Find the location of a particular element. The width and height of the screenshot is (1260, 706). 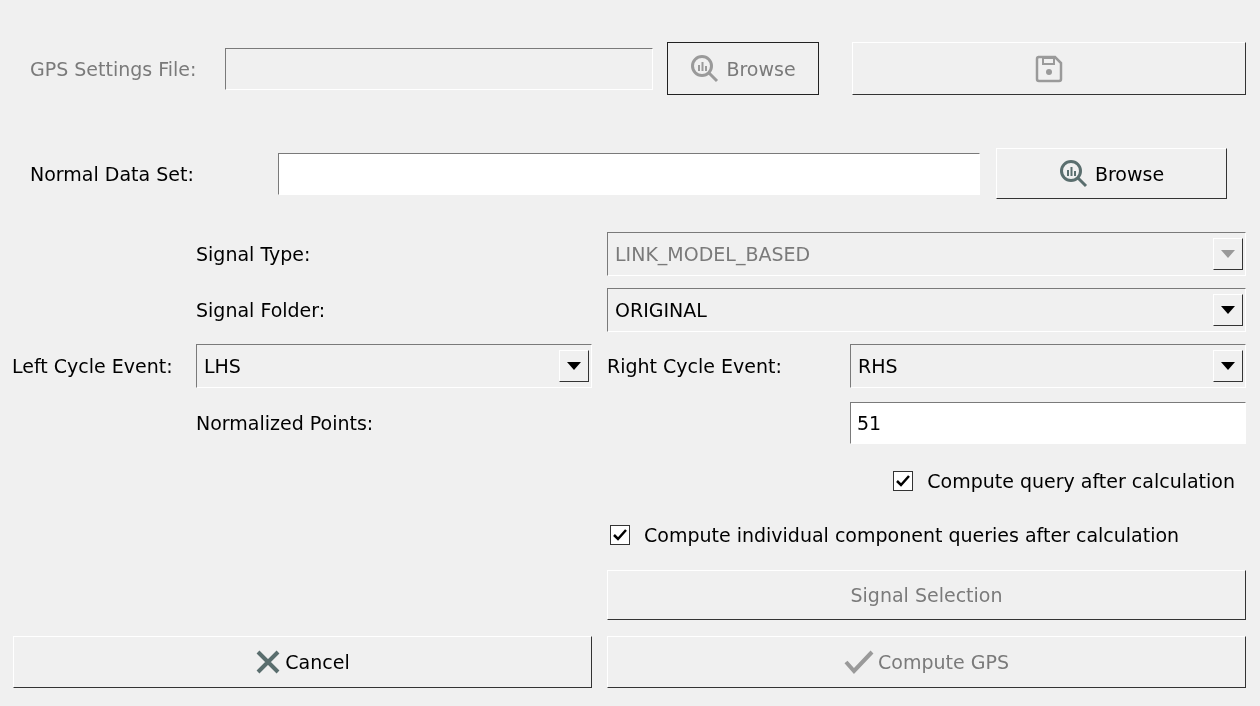

field-label: Signal Folder: is located at coordinates (261, 310).